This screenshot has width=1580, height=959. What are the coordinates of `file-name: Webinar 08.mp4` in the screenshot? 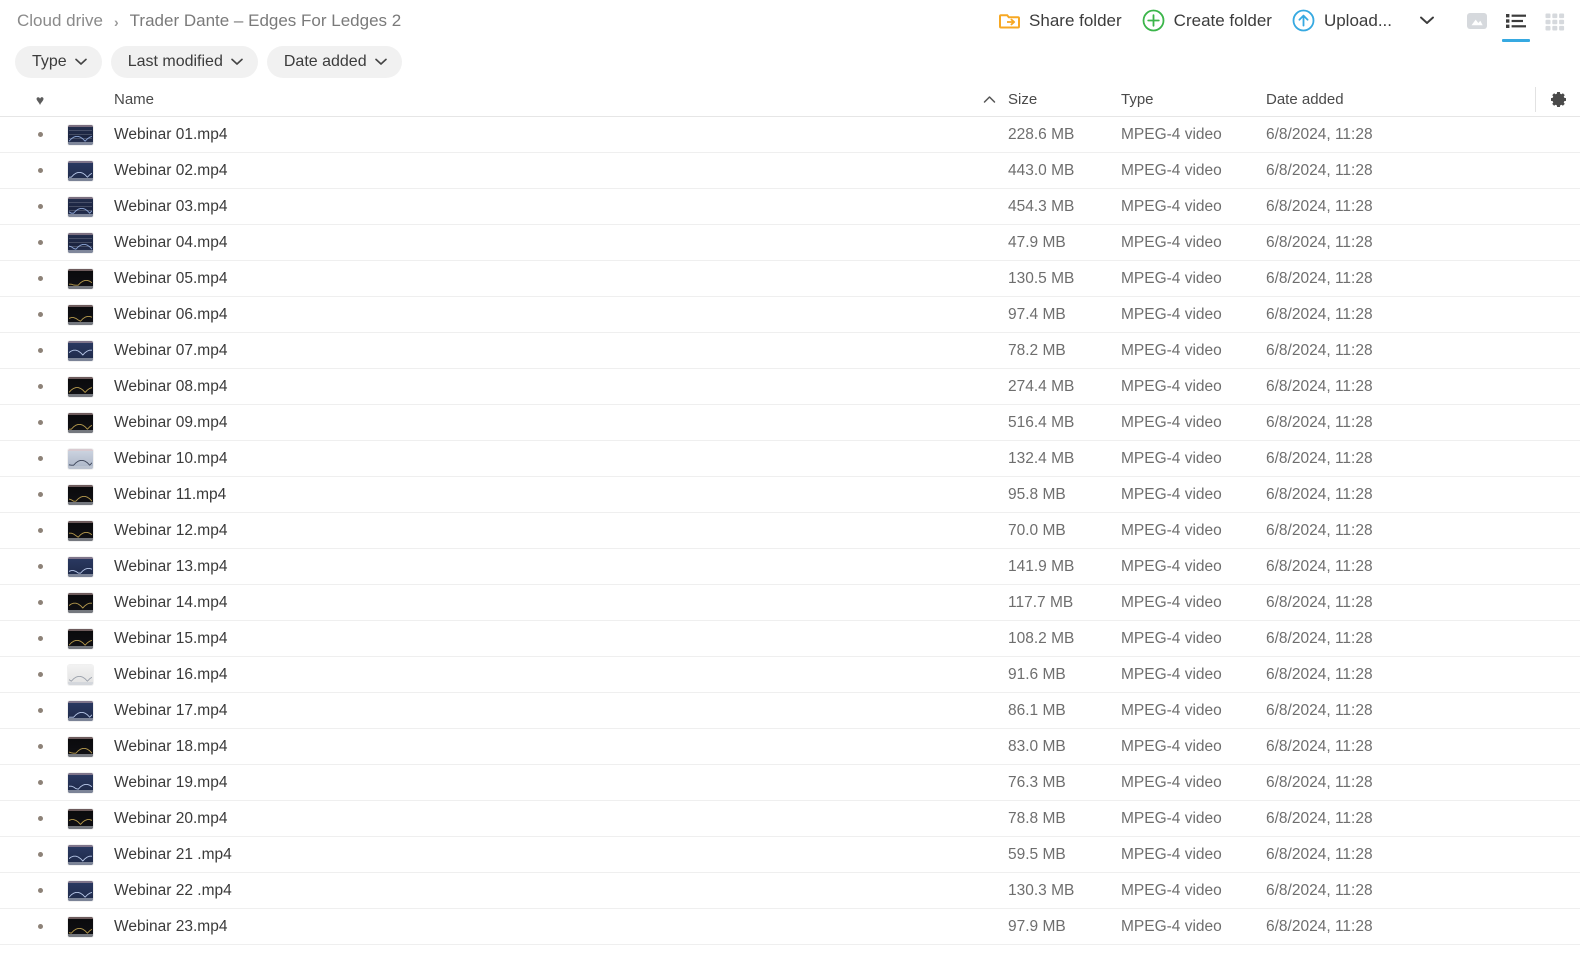 It's located at (538, 387).